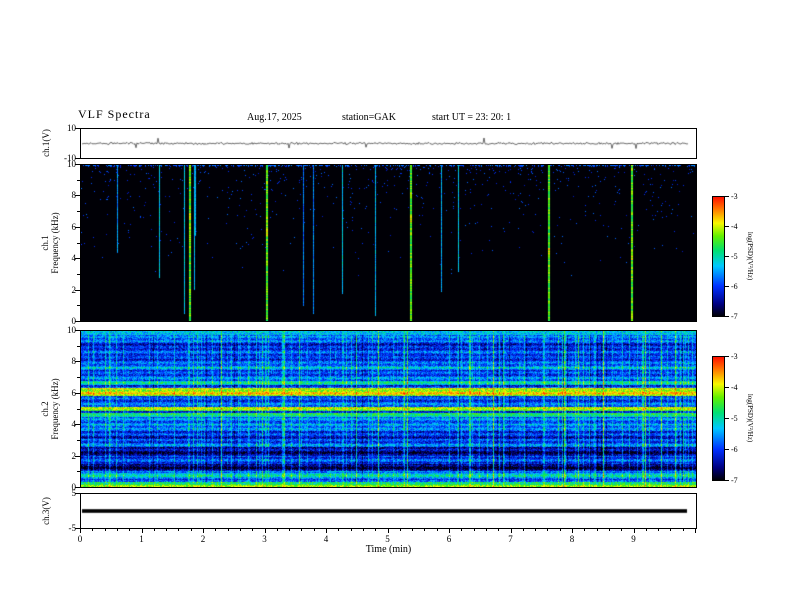 The width and height of the screenshot is (792, 612). Describe the element at coordinates (472, 117) in the screenshot. I see `start-ut-label: start UT = 23: 20: 1` at that location.